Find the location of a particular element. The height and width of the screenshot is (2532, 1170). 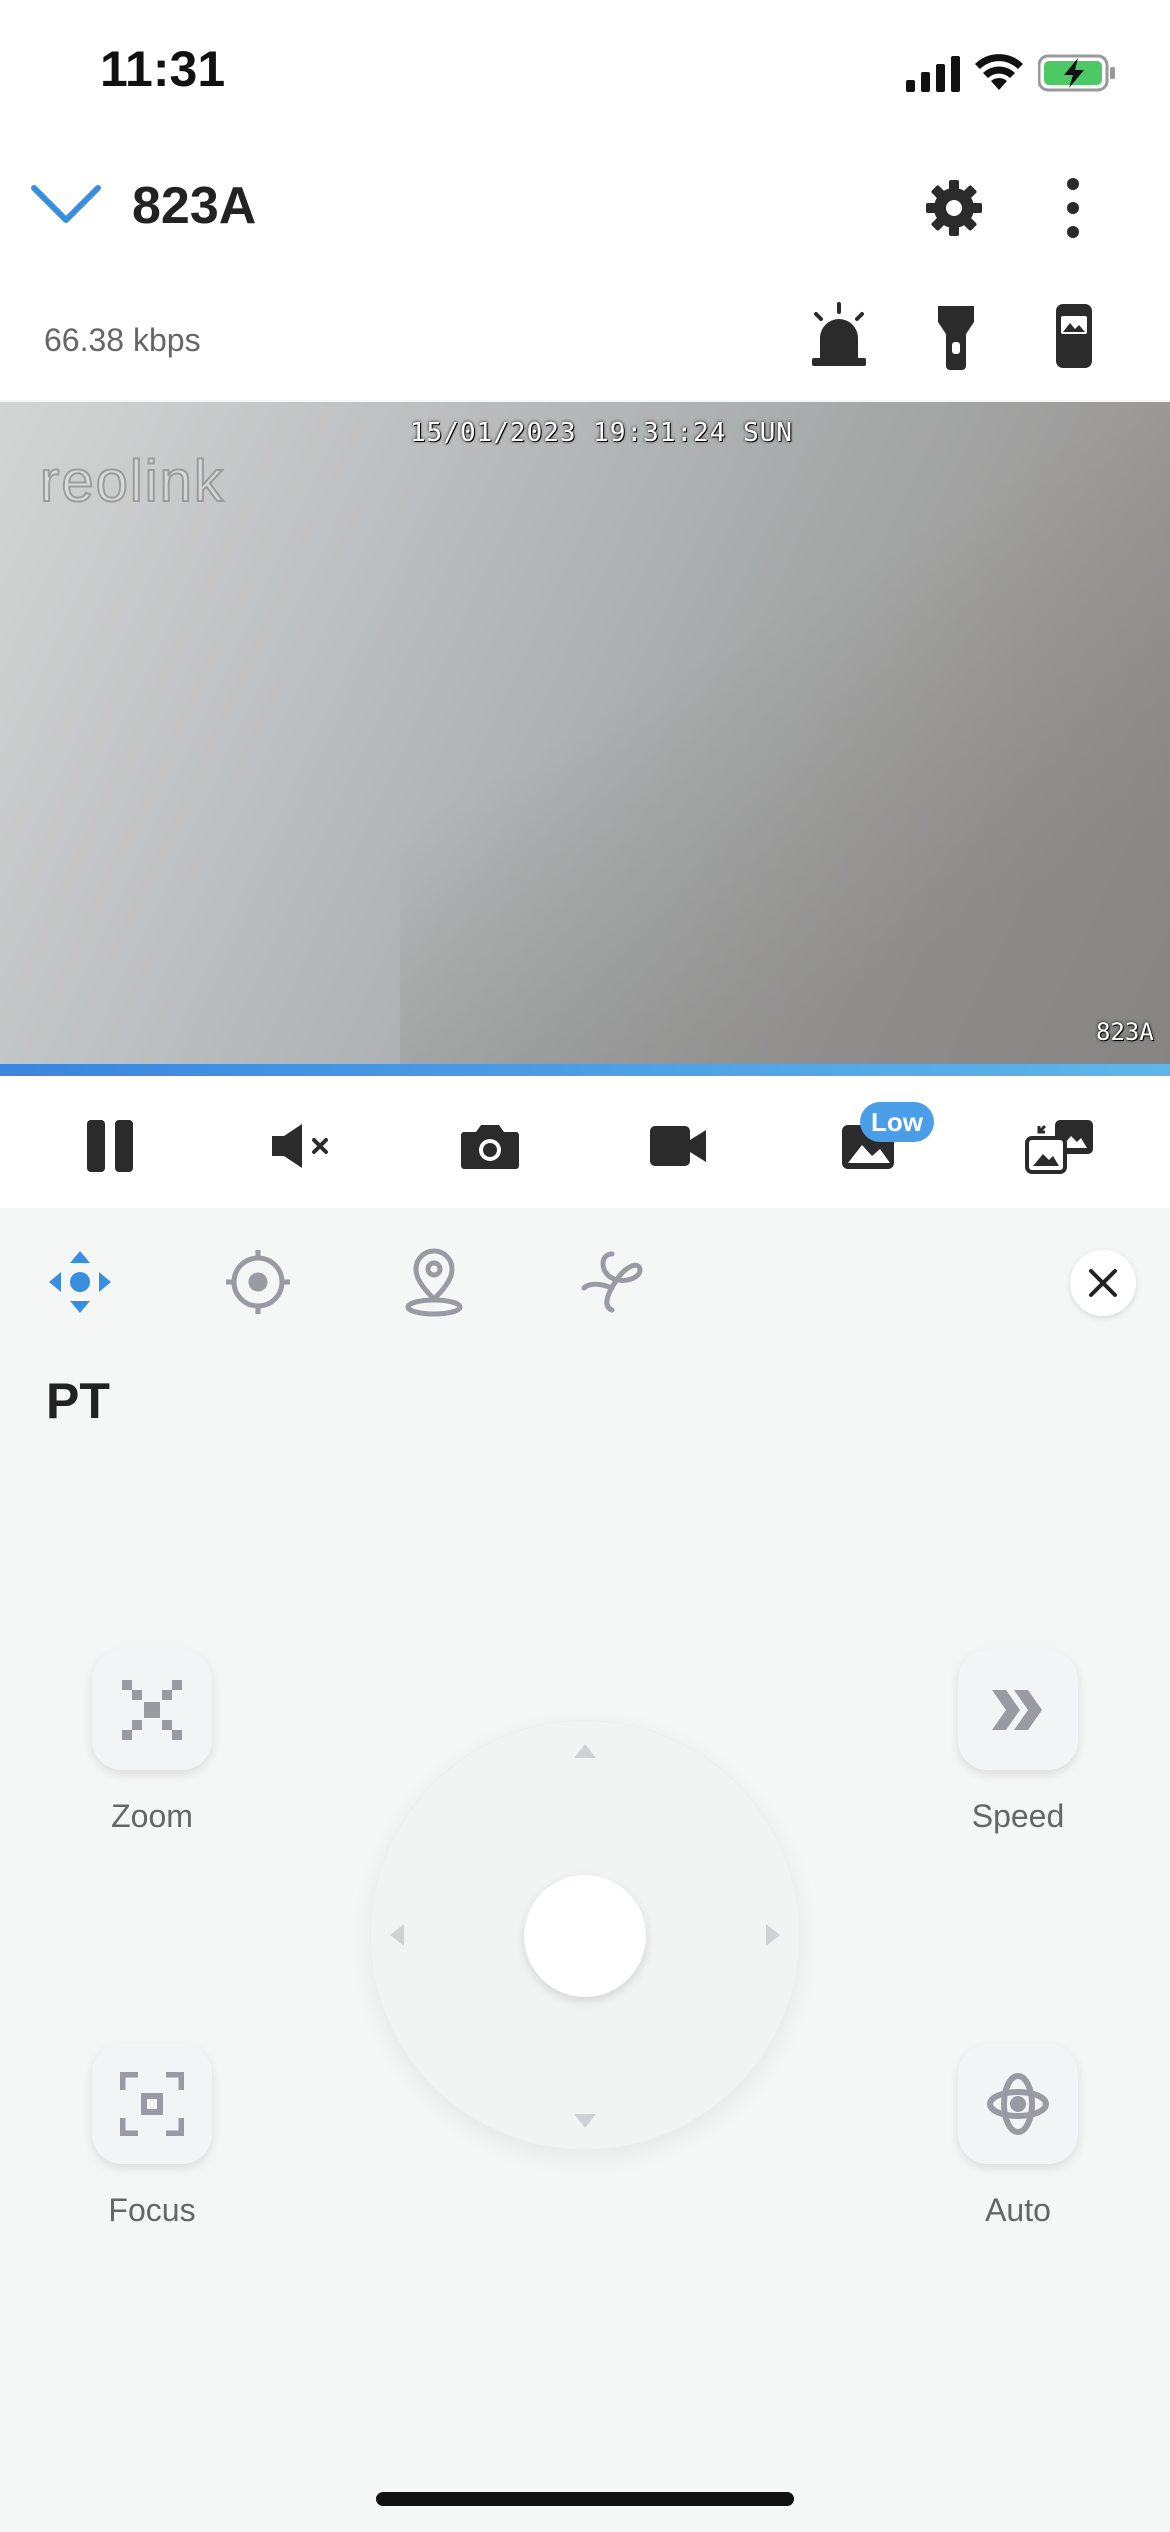

settings-gear-icon is located at coordinates (954, 210).